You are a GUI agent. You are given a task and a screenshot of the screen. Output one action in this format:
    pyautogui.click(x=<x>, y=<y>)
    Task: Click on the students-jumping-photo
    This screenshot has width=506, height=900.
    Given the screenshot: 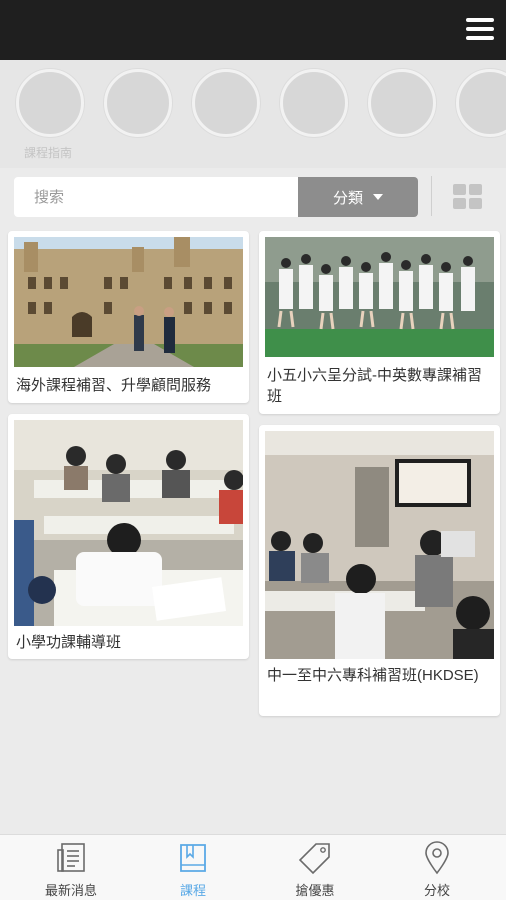 What is the action you would take?
    pyautogui.click(x=379, y=297)
    